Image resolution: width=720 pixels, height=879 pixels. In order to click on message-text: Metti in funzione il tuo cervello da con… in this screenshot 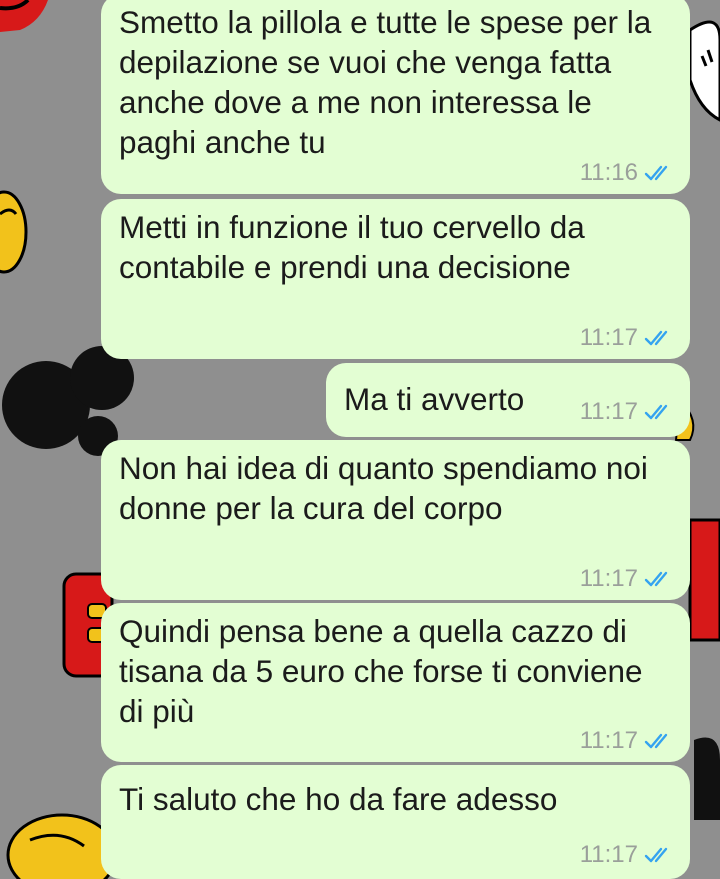, I will do `click(352, 247)`.